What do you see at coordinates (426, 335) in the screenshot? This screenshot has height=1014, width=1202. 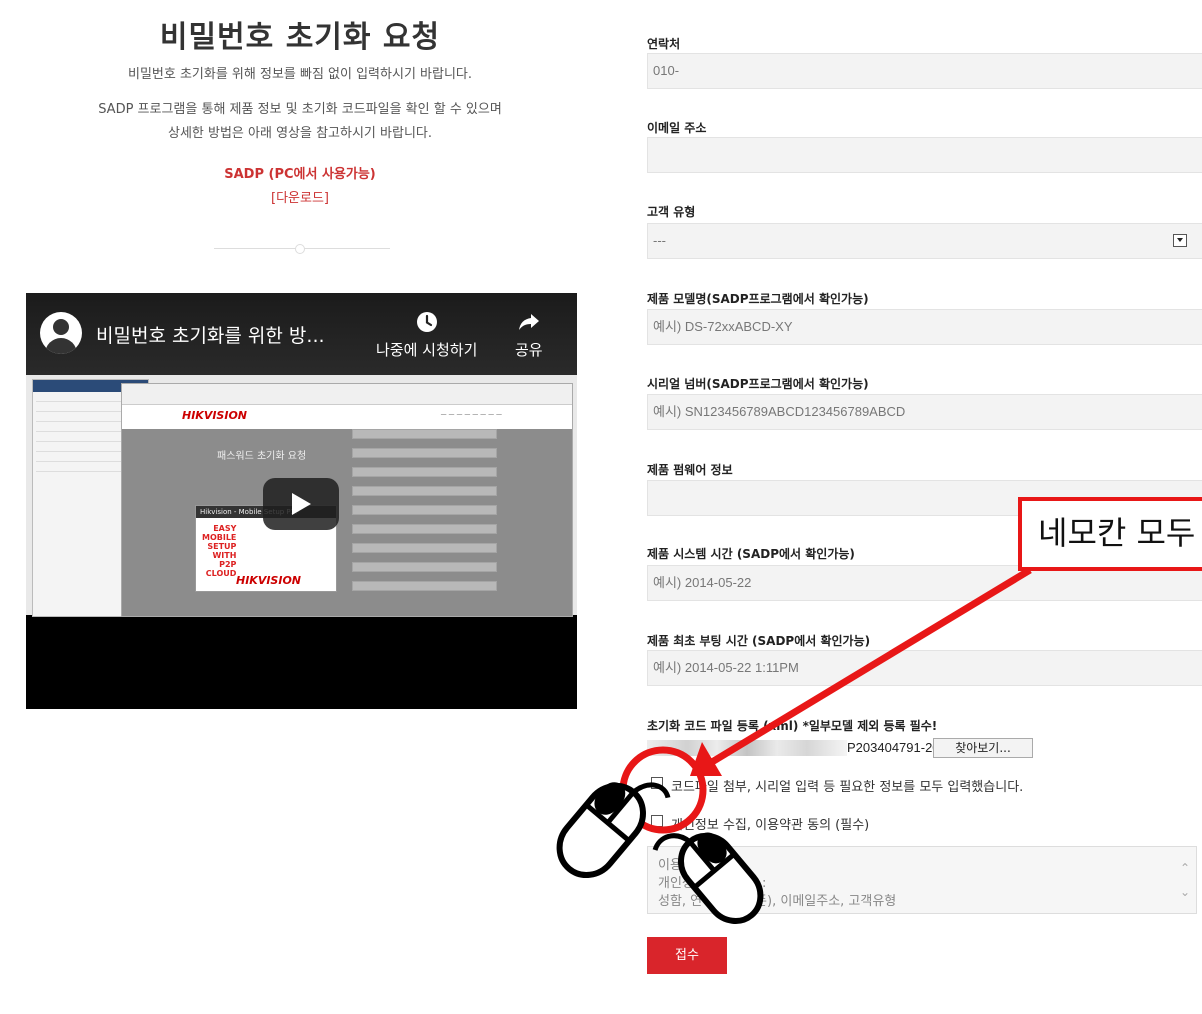 I see `watch-later-button: 나중에 시청하기` at bounding box center [426, 335].